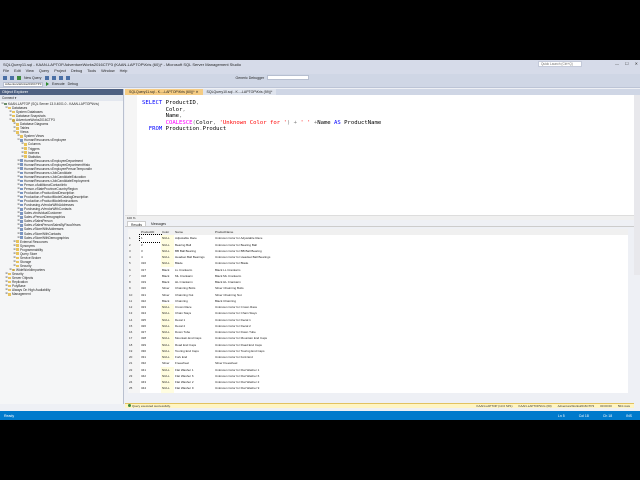  I want to click on database-dropdown: AdventureWorks2016CTP3, so click(23, 84).